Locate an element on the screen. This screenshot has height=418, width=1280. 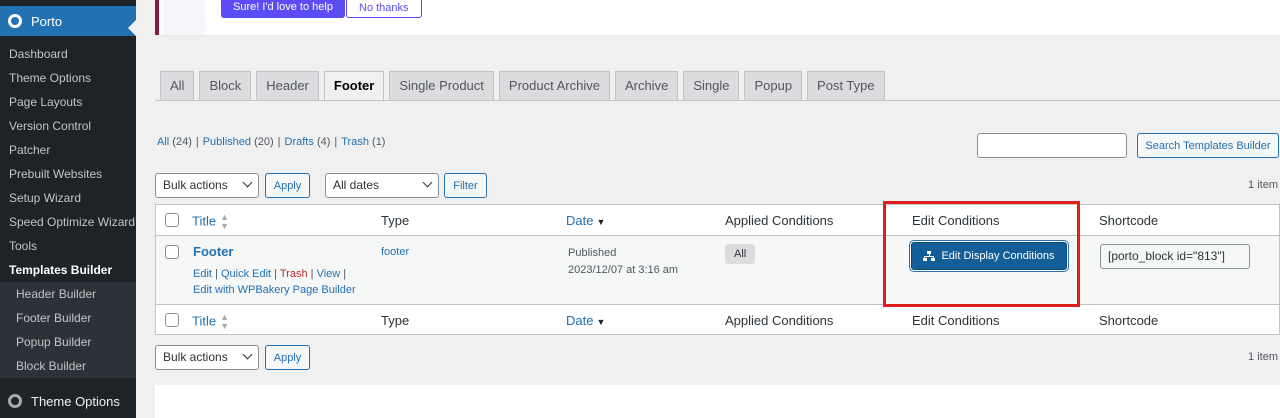
row-date-value: 2023/12/07 at 3:16 am is located at coordinates (623, 270).